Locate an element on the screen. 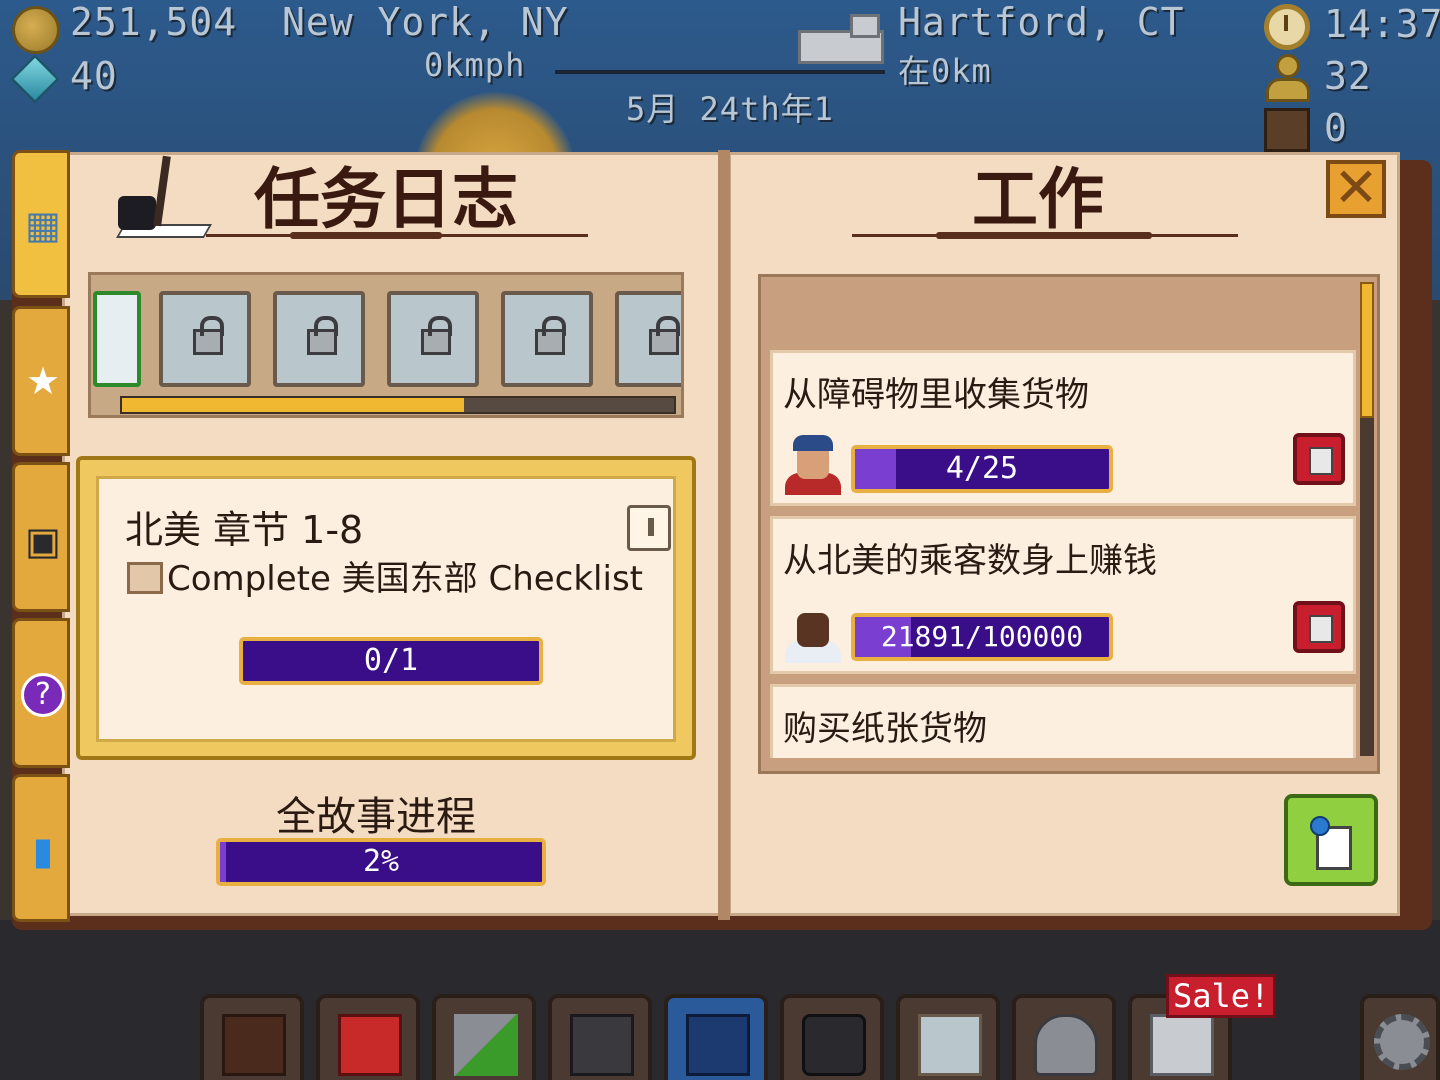 Image resolution: width=1440 pixels, height=1080 pixels. chapter-map-unlocked is located at coordinates (117, 339).